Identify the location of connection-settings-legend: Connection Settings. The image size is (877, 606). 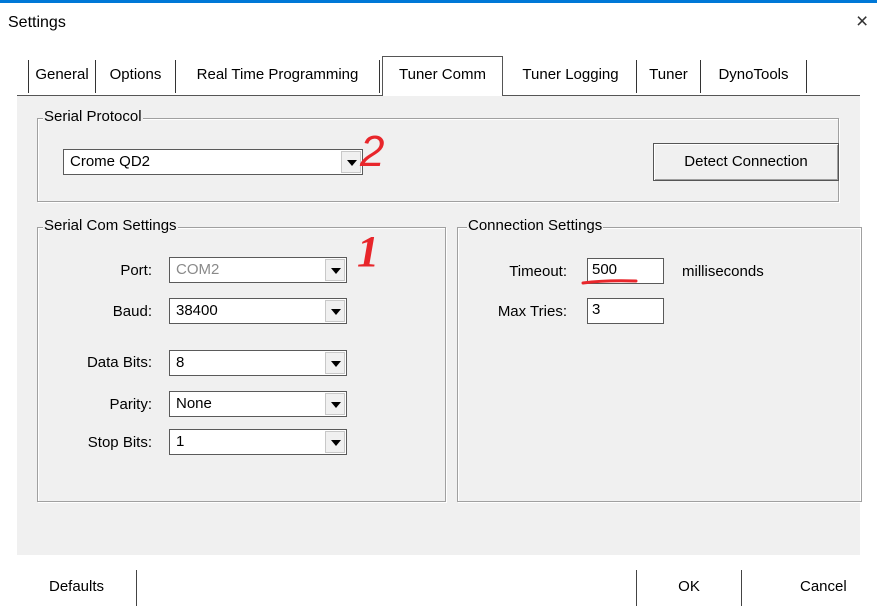
(535, 225).